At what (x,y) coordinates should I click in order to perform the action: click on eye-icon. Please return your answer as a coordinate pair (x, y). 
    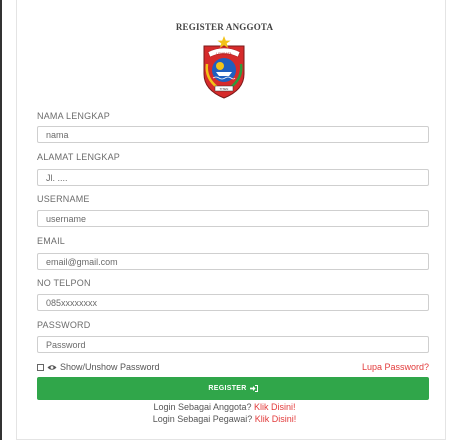
    Looking at the image, I should click on (52, 367).